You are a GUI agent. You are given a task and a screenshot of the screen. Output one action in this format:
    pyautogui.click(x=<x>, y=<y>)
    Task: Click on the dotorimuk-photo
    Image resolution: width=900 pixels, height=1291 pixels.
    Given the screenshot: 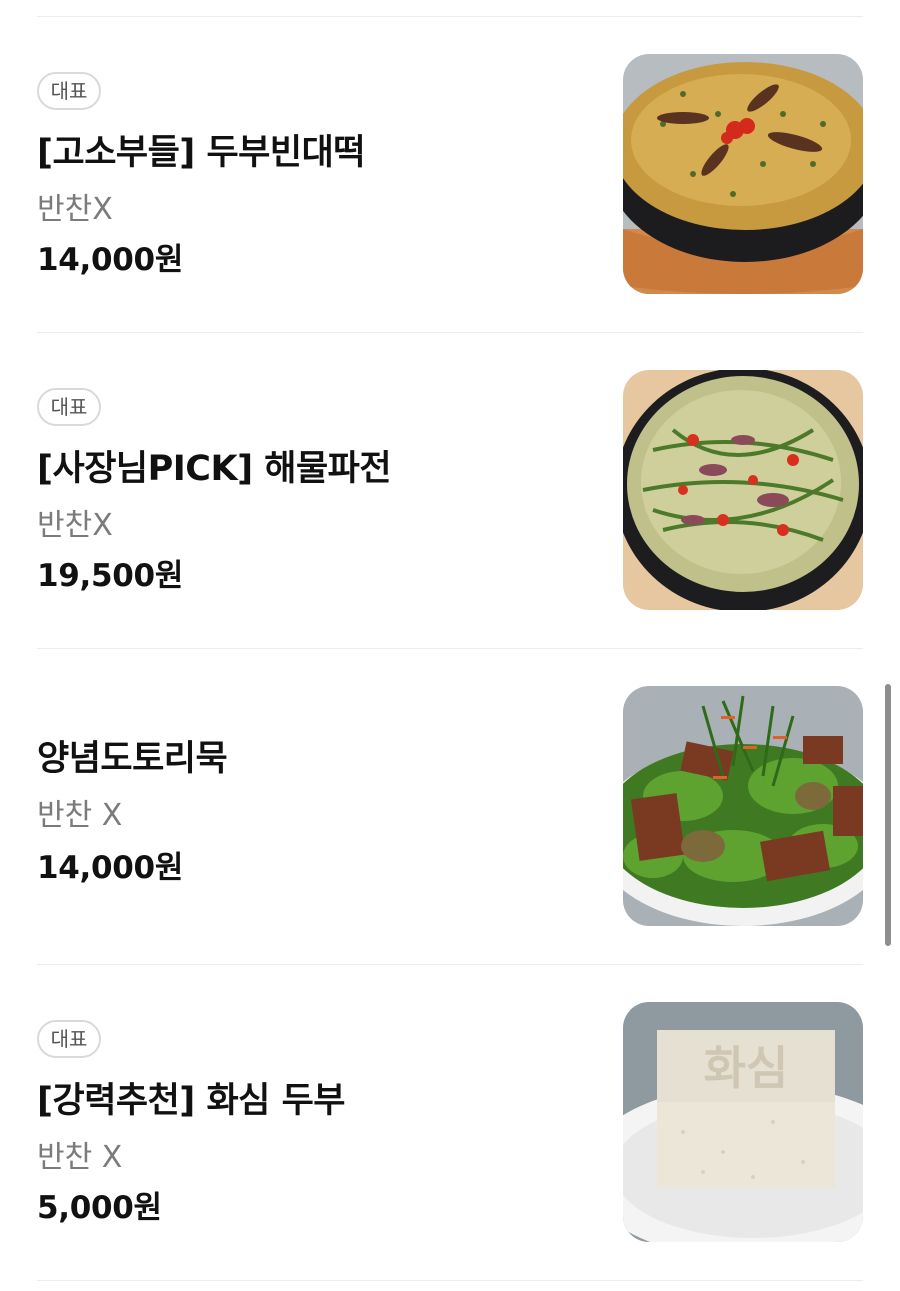 What is the action you would take?
    pyautogui.click(x=743, y=806)
    